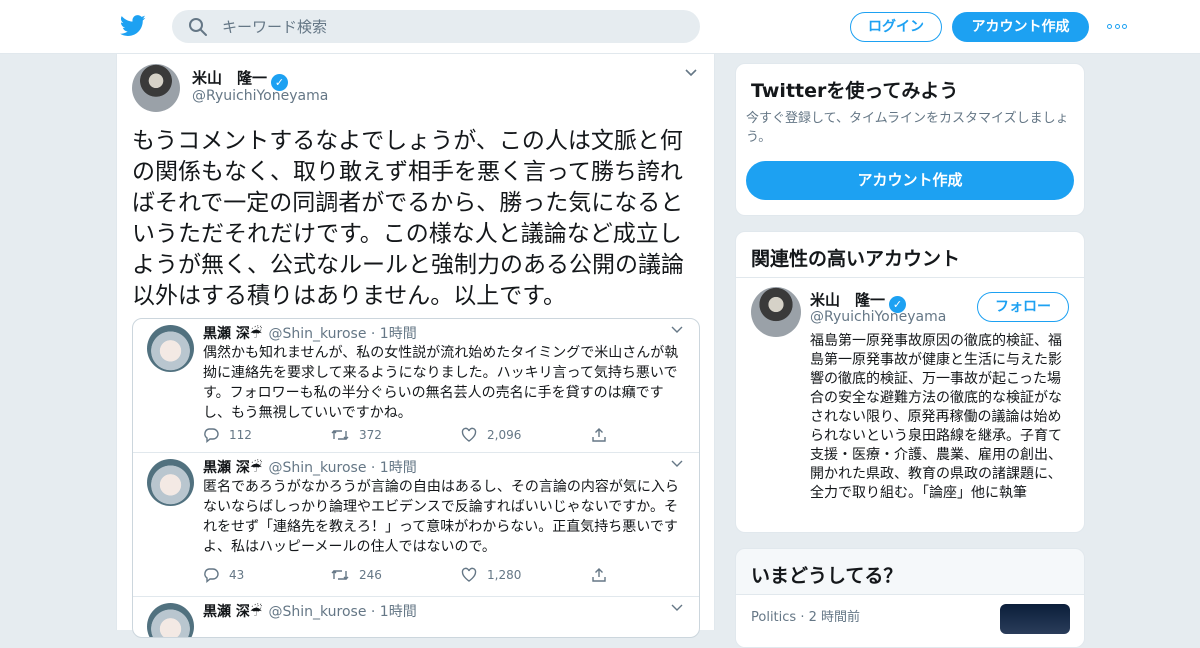 The image size is (1200, 648). What do you see at coordinates (834, 617) in the screenshot?
I see `trend-time: 2 時間前` at bounding box center [834, 617].